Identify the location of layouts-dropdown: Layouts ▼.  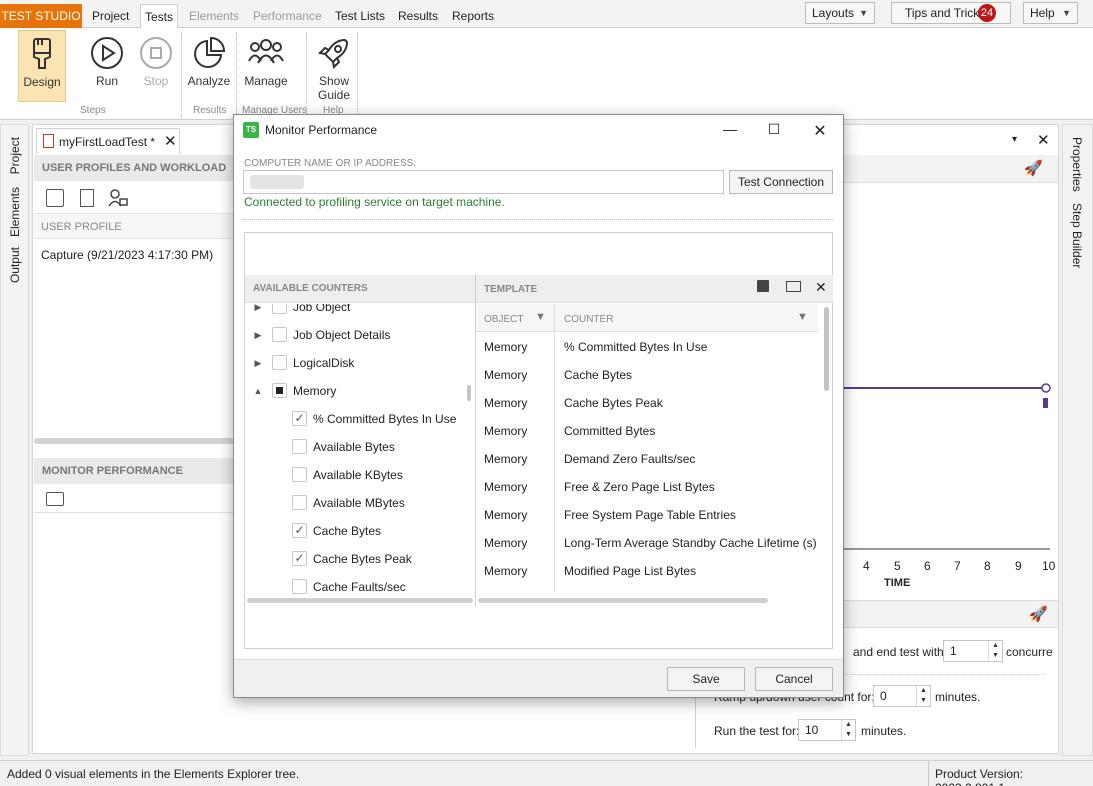
(840, 13).